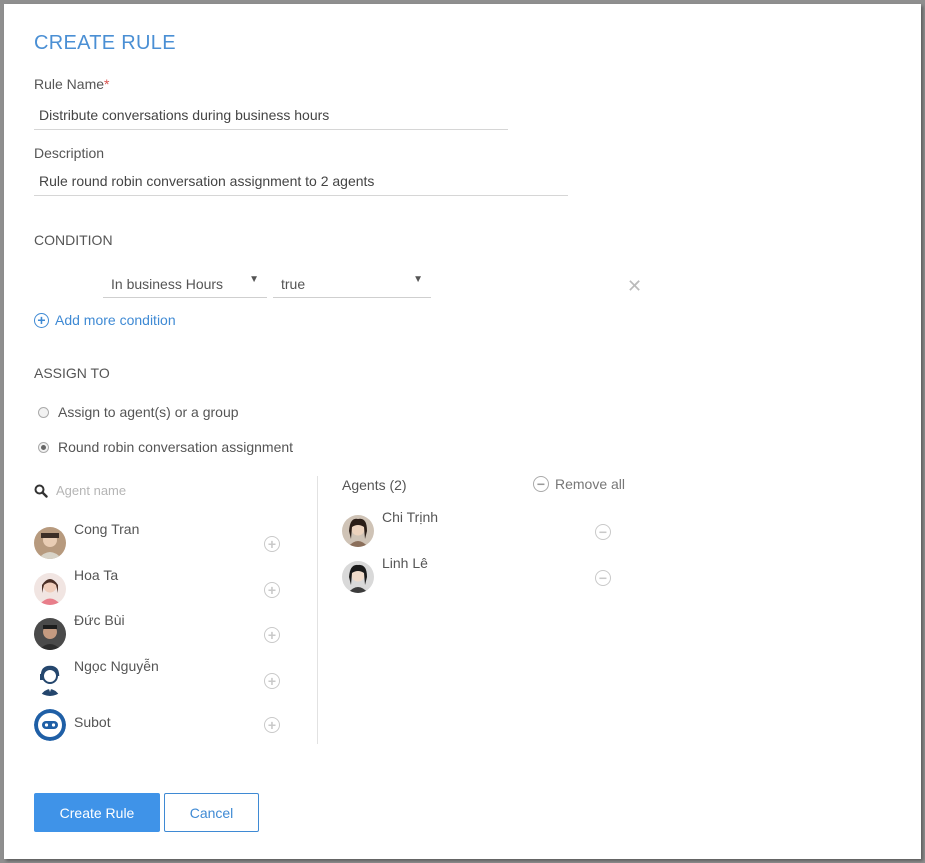  I want to click on available-agent-row: Đức Bùi +, so click(164, 633).